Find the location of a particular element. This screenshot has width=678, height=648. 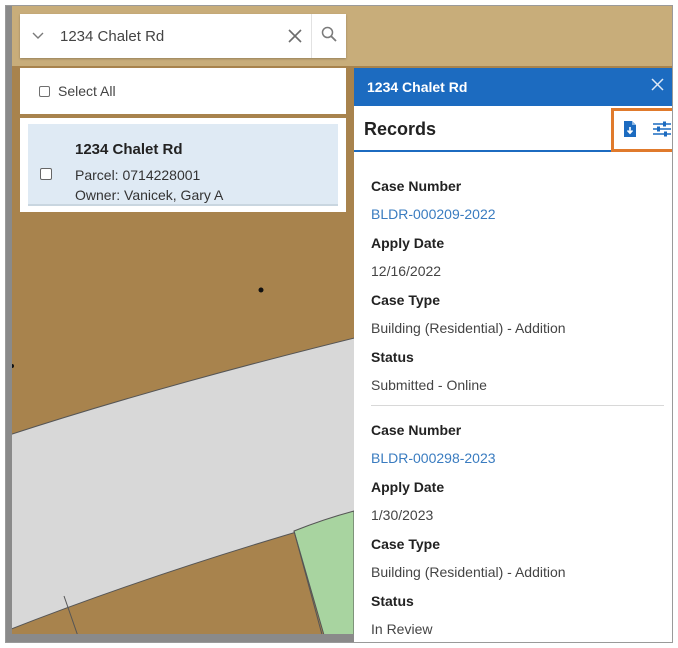

panel-close-button is located at coordinates (657, 85).